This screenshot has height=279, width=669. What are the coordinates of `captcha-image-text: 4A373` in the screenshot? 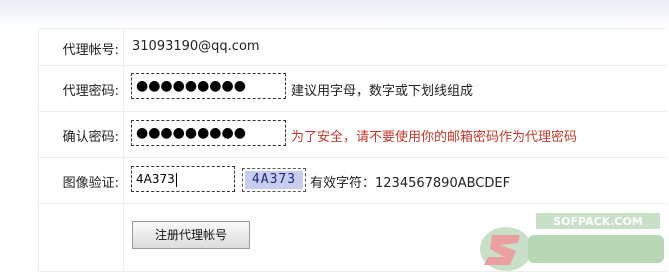 It's located at (274, 180).